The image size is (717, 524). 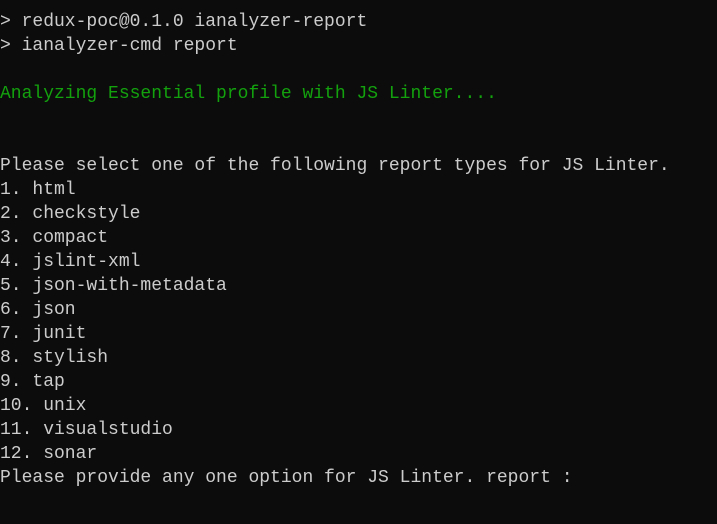 What do you see at coordinates (119, 46) in the screenshot?
I see `command-line: > ianalyzer-cmd report` at bounding box center [119, 46].